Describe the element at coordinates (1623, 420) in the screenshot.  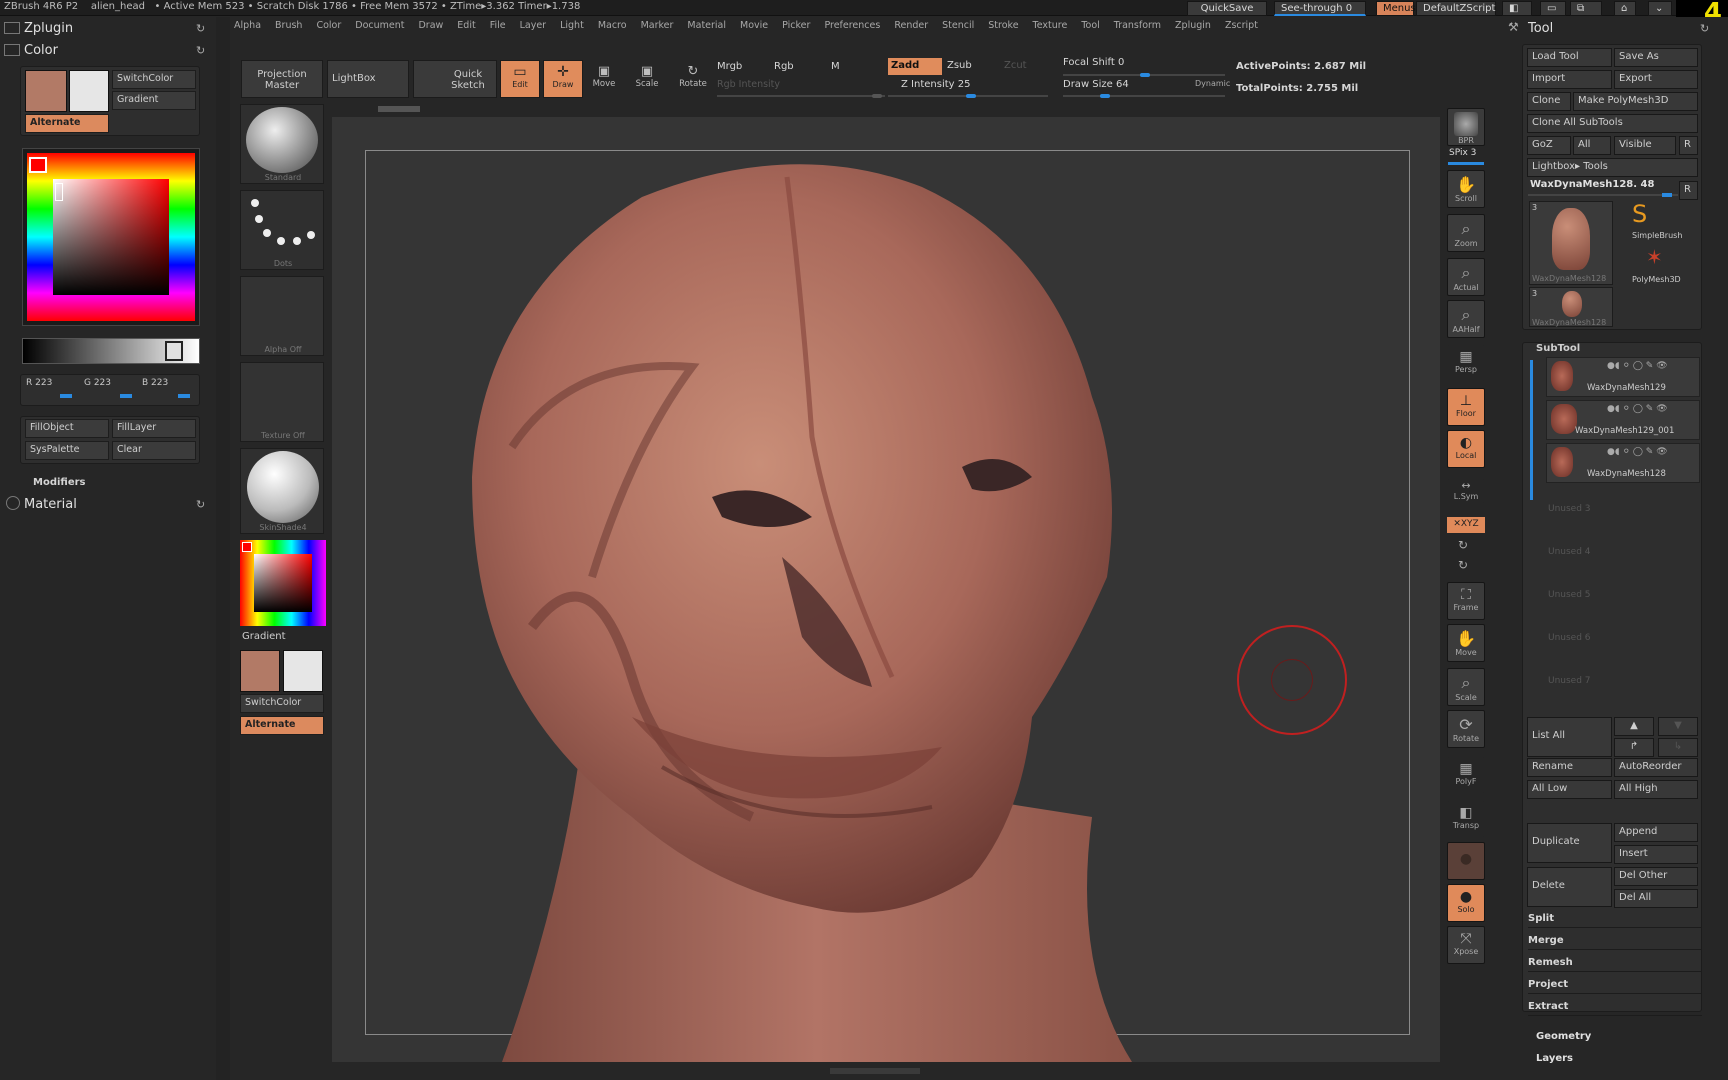
I see `subtool-item-2: WaxDynaMesh129_001 ●◖ ⚪ ◯ ✎ 👁` at that location.